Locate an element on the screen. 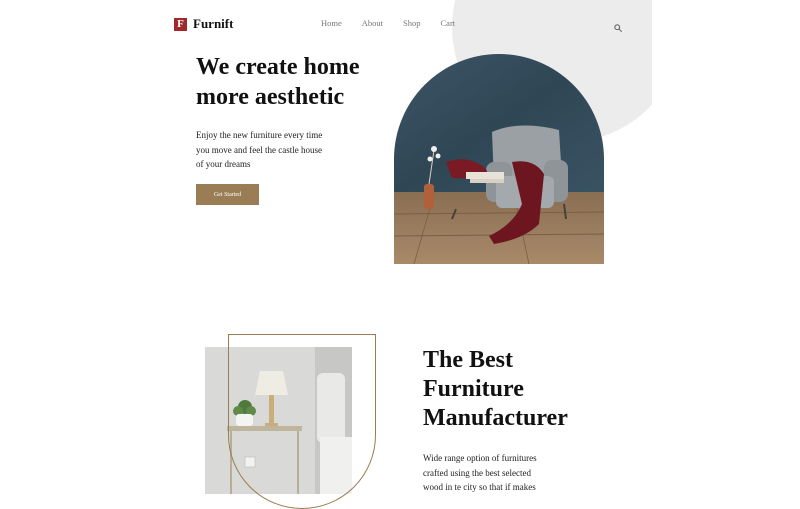 The width and height of the screenshot is (800, 509). search-icon is located at coordinates (618, 28).